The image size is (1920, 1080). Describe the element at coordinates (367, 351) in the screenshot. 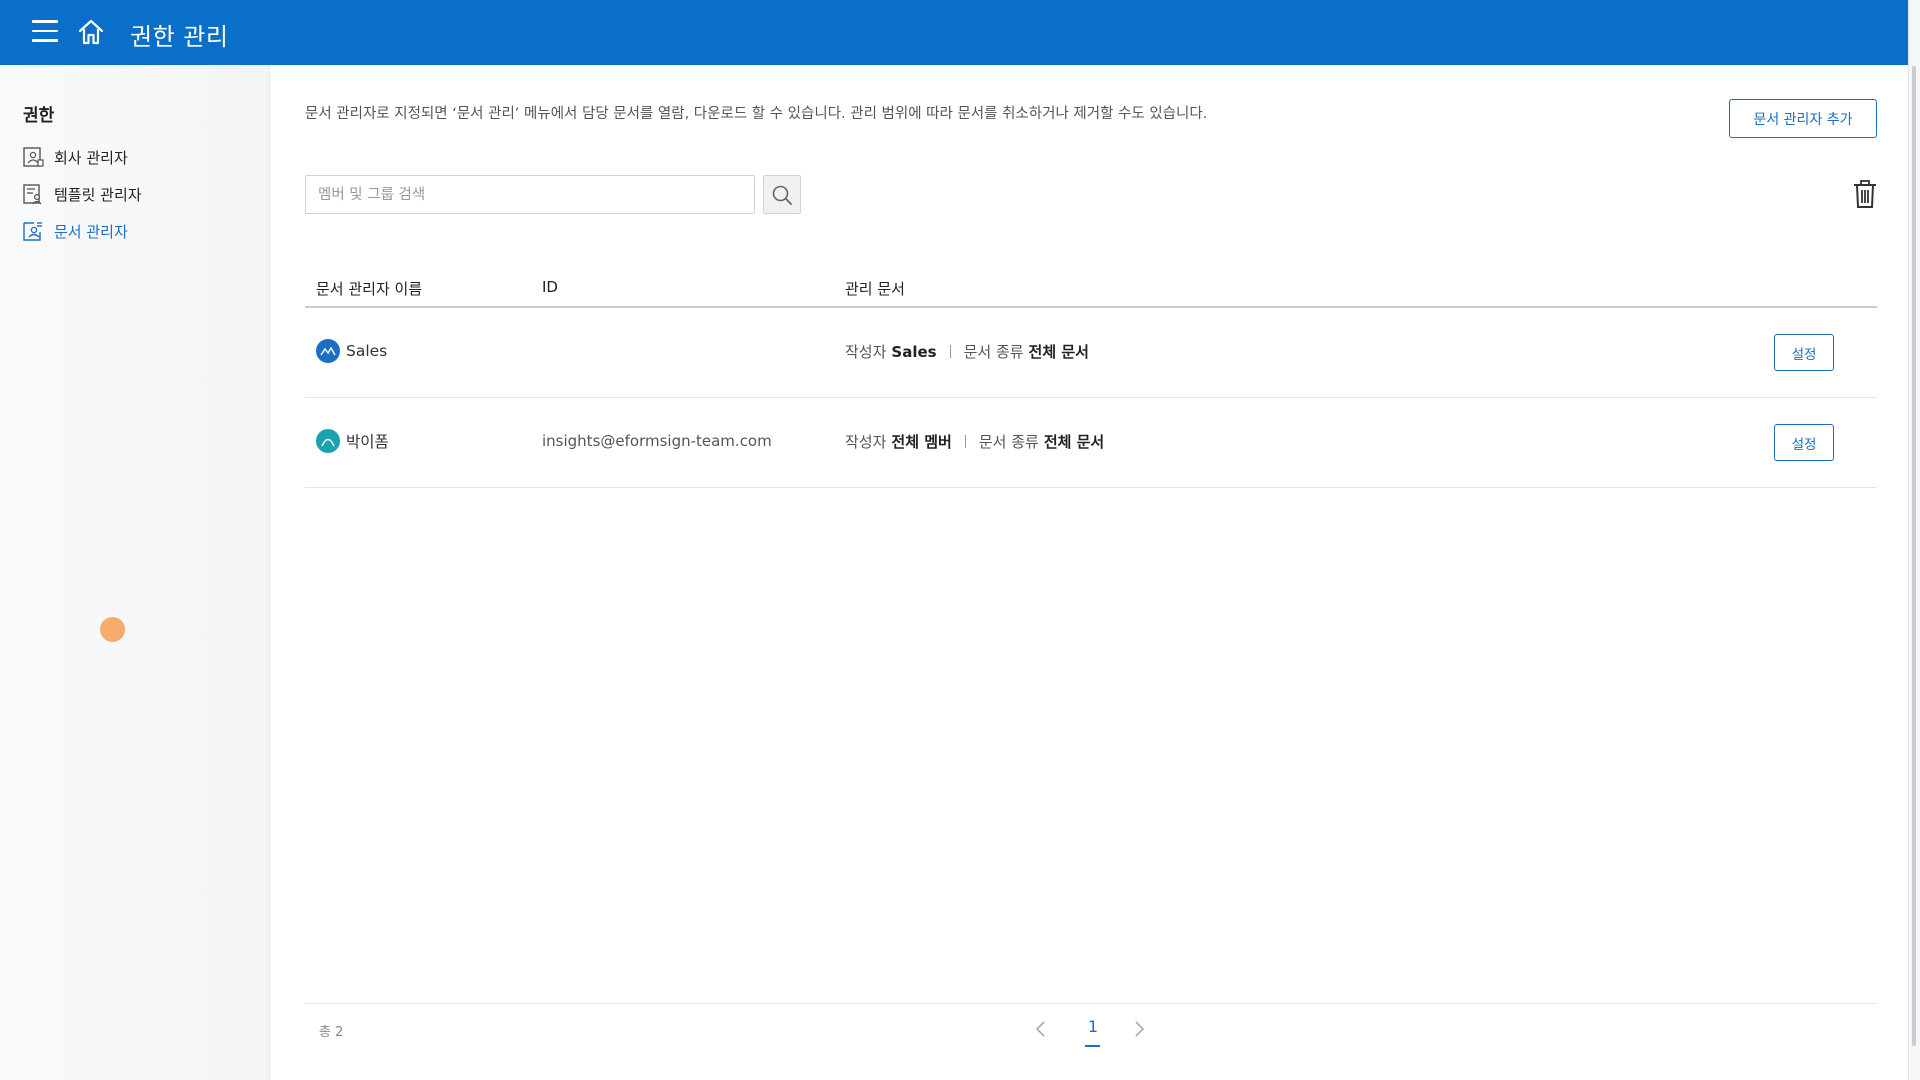

I see `admin-name: Sales` at that location.